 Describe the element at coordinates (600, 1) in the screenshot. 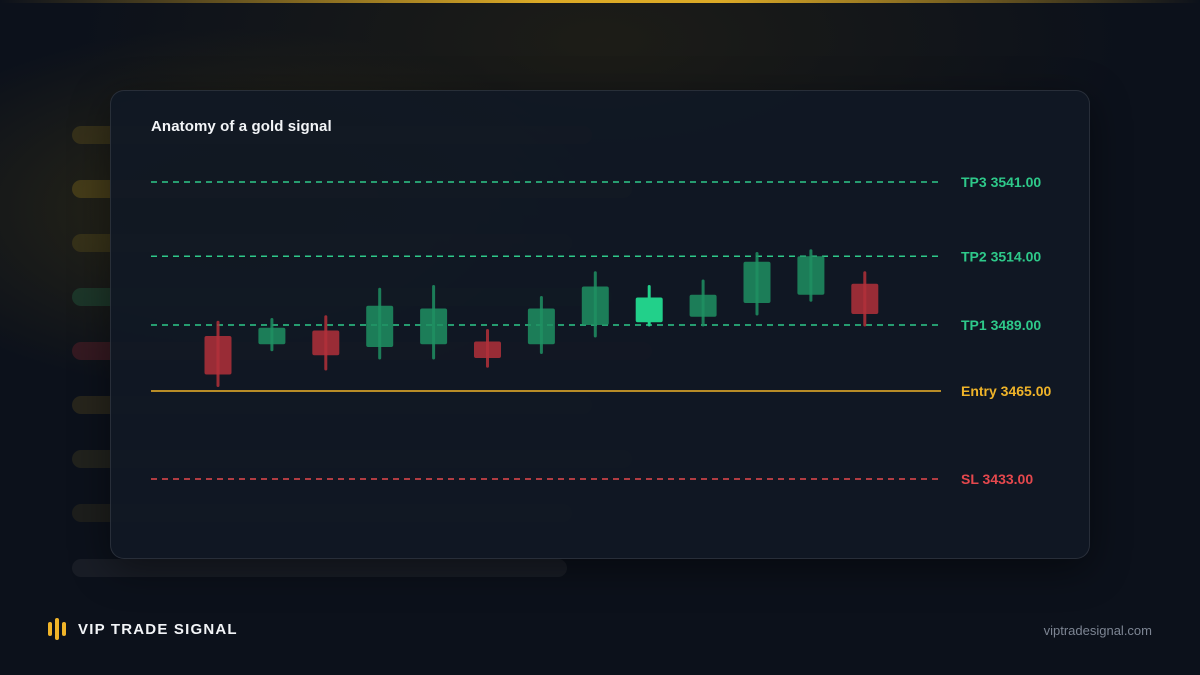

I see `top-glow-divider` at that location.